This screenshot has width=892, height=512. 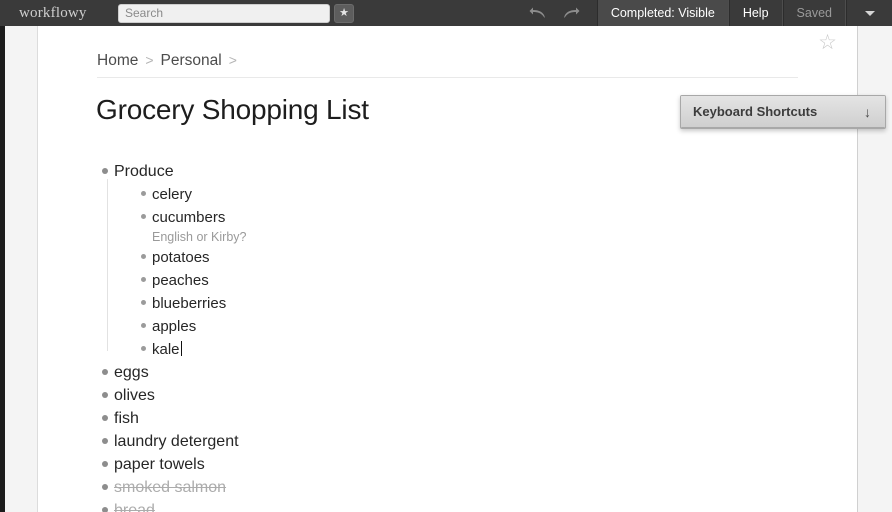 What do you see at coordinates (224, 13) in the screenshot?
I see `search-input` at bounding box center [224, 13].